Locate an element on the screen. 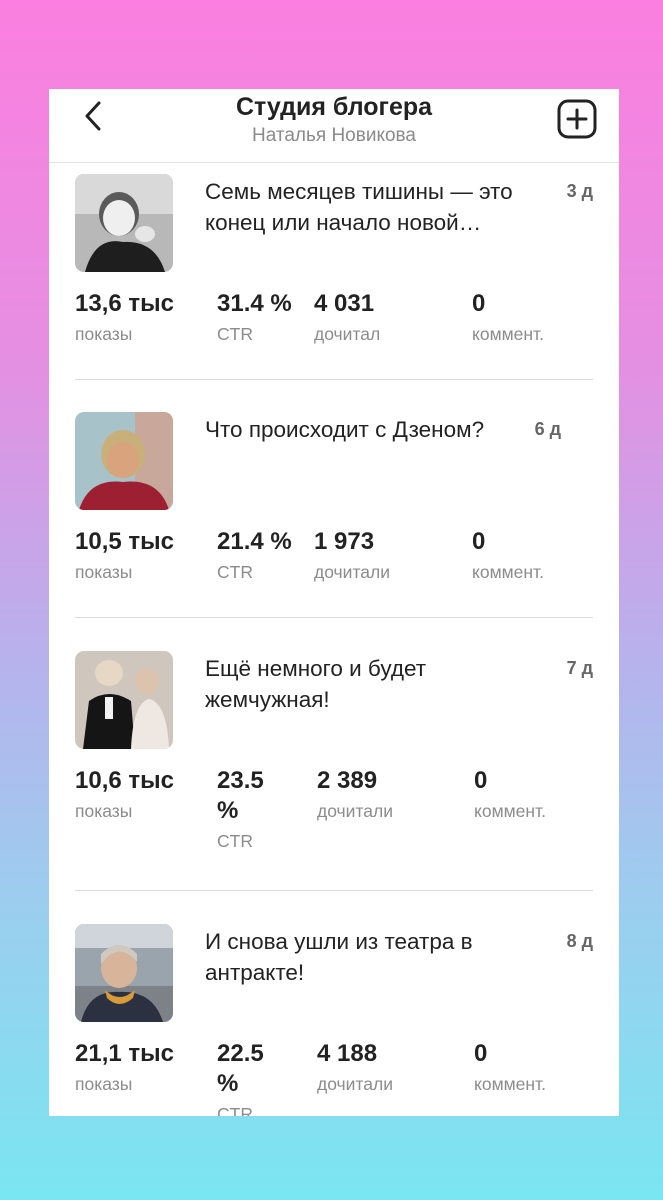 The width and height of the screenshot is (663, 1200). stat-ctr: 31.4 % CTR is located at coordinates (254, 319).